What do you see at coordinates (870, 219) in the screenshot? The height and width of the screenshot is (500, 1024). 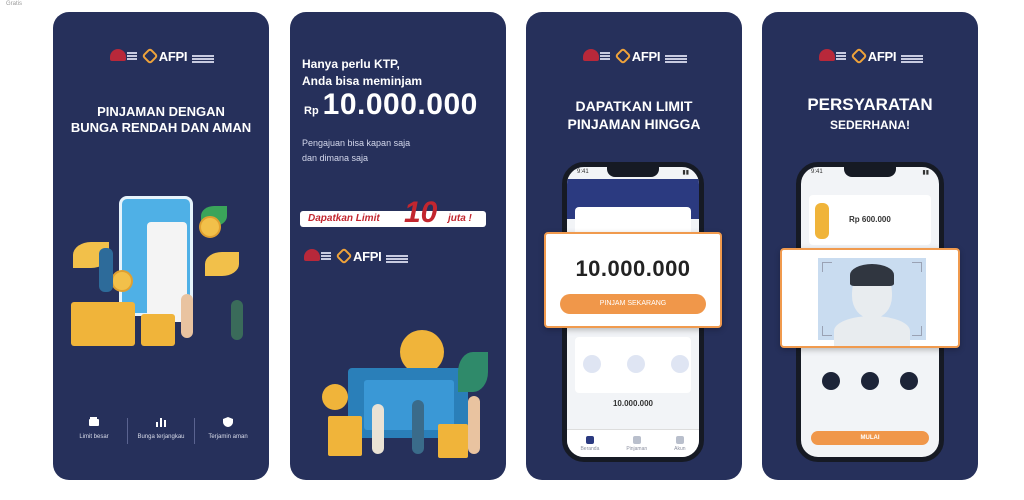 I see `amount-label: Rp 600.000` at bounding box center [870, 219].